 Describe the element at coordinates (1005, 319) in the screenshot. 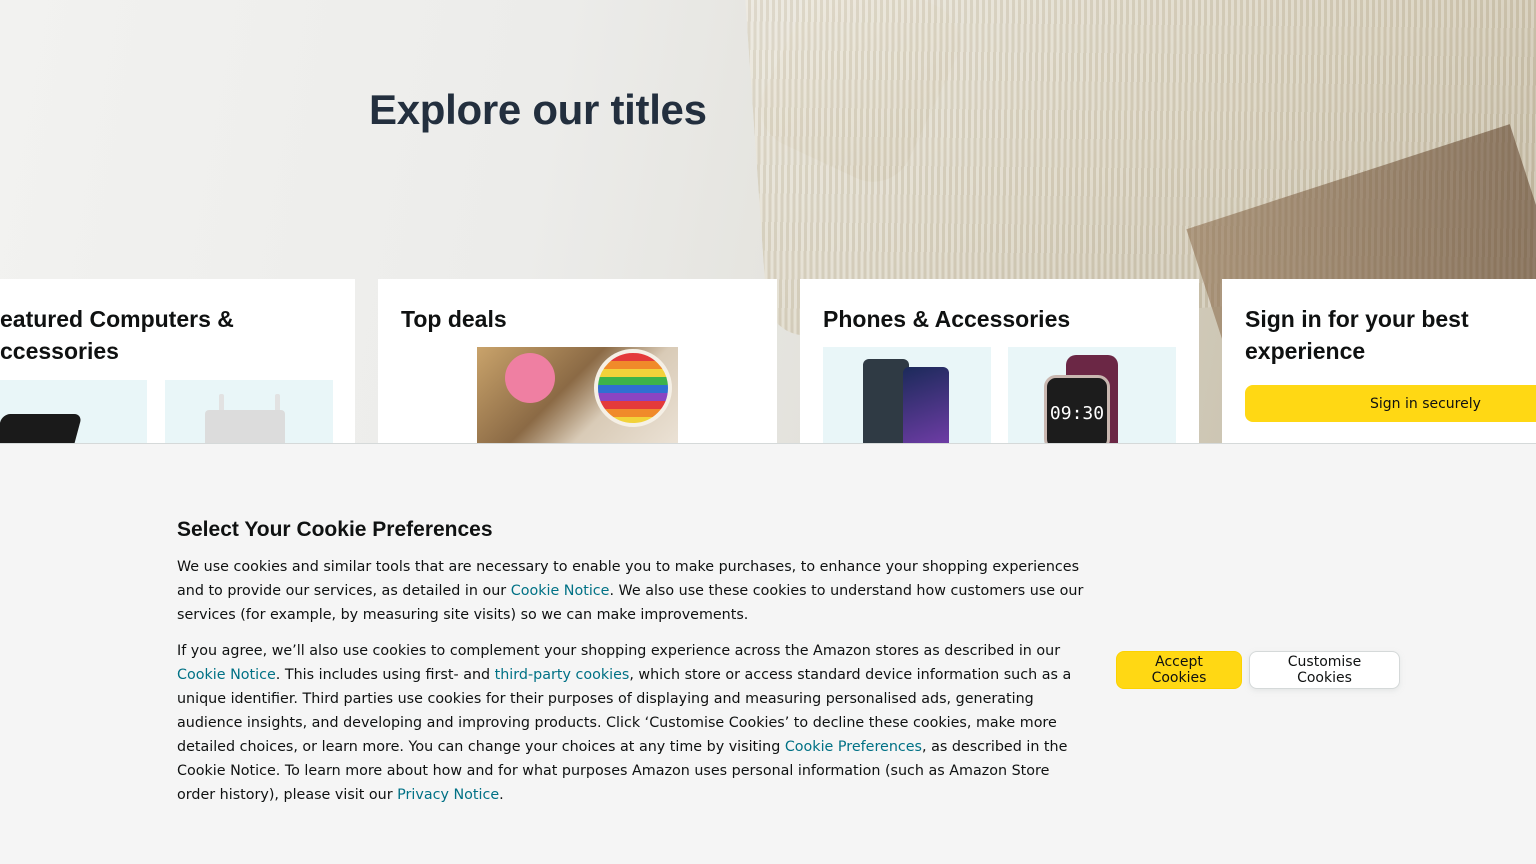

I see `card-title: Phones & Accessories` at that location.